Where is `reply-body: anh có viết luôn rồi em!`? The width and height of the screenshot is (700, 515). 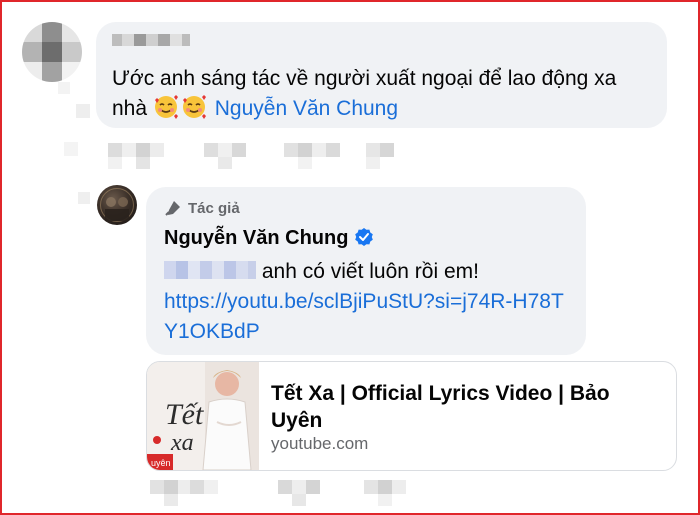 reply-body: anh có viết luôn rồi em! is located at coordinates (370, 271).